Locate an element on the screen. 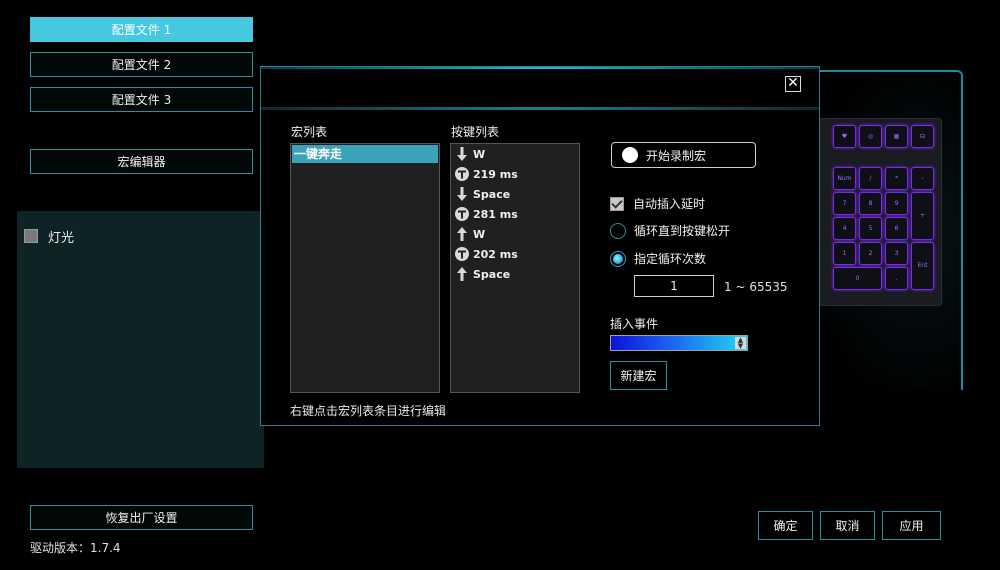  close-button: ✕ is located at coordinates (793, 84).